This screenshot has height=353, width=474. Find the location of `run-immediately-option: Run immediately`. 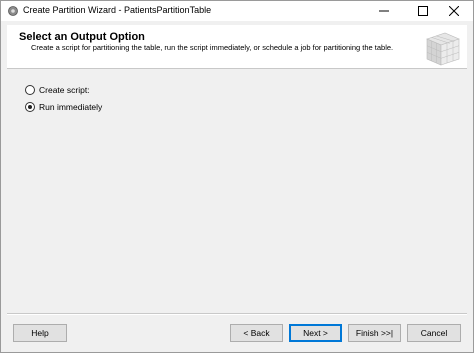

run-immediately-option: Run immediately is located at coordinates (63, 107).